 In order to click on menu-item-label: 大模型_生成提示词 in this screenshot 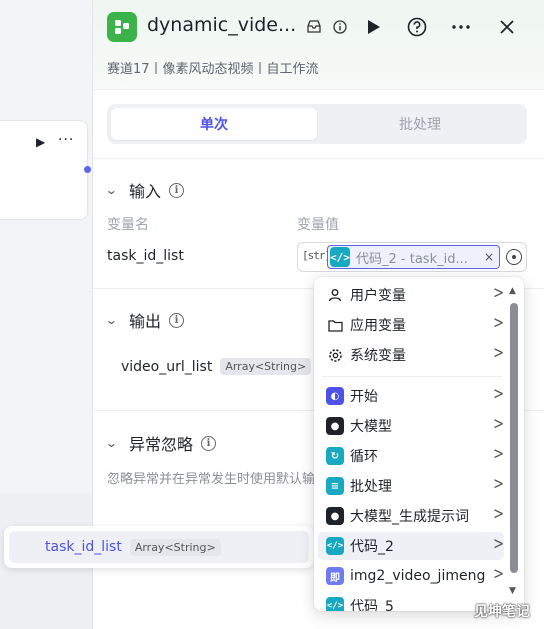, I will do `click(409, 517)`.